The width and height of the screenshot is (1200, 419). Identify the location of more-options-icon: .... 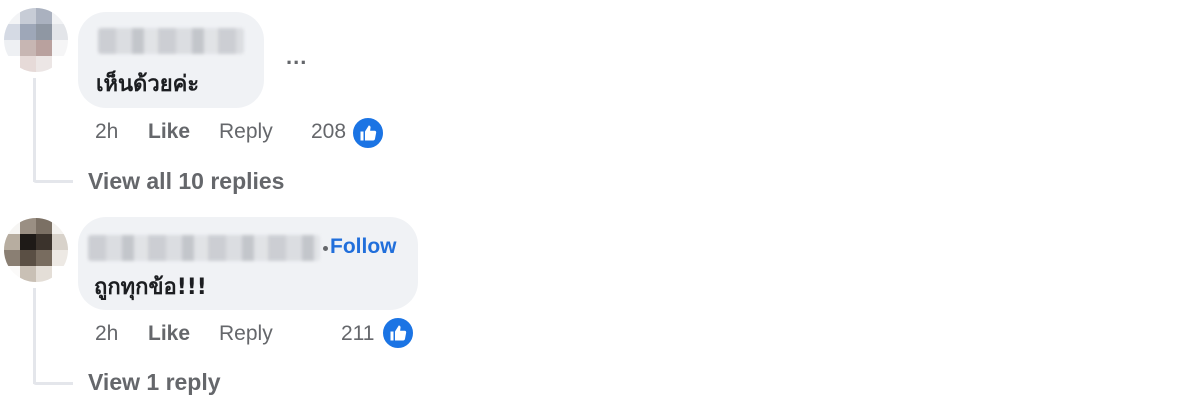
(296, 57).